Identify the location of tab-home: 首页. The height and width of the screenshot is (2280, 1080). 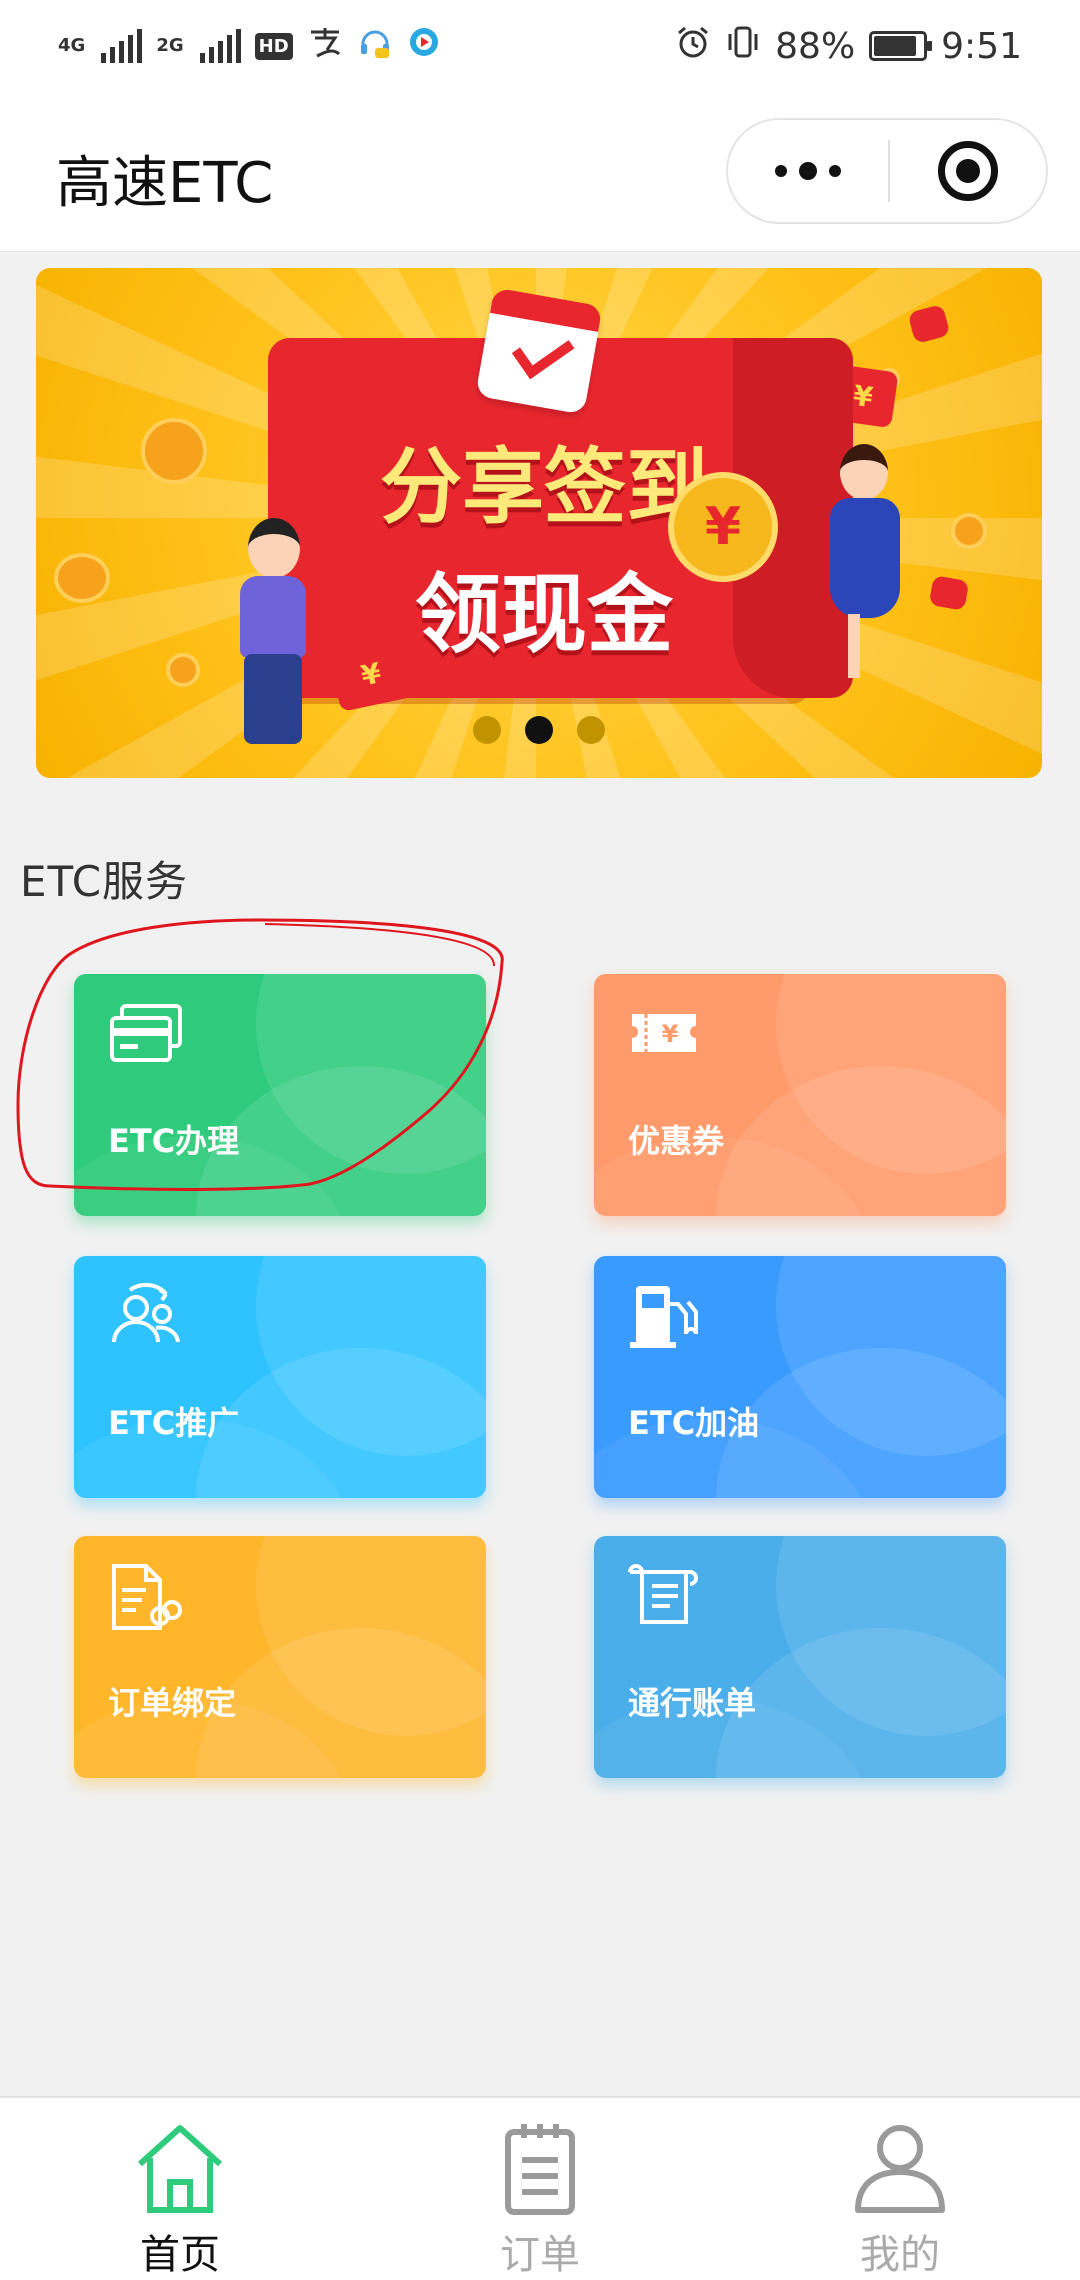
(180, 2189).